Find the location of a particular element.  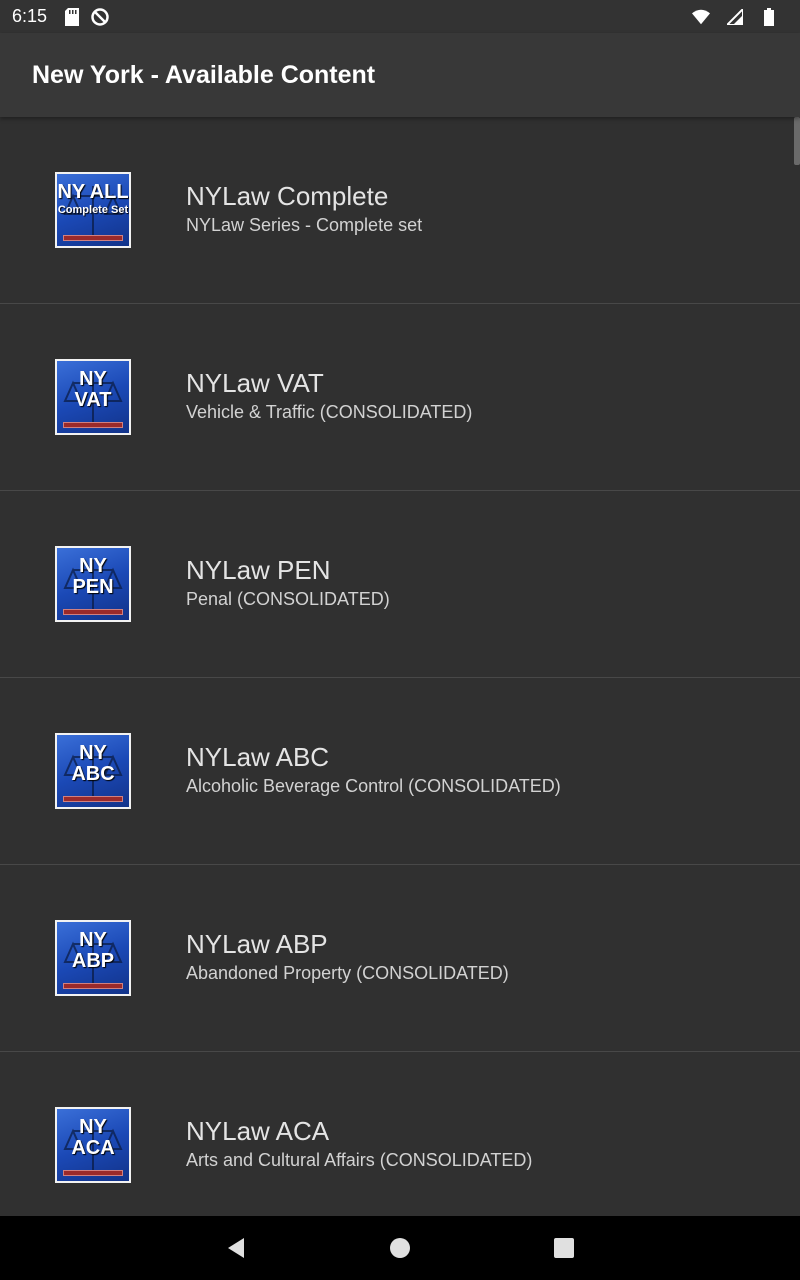

thumb-label-bottom: ABC is located at coordinates (93, 774).